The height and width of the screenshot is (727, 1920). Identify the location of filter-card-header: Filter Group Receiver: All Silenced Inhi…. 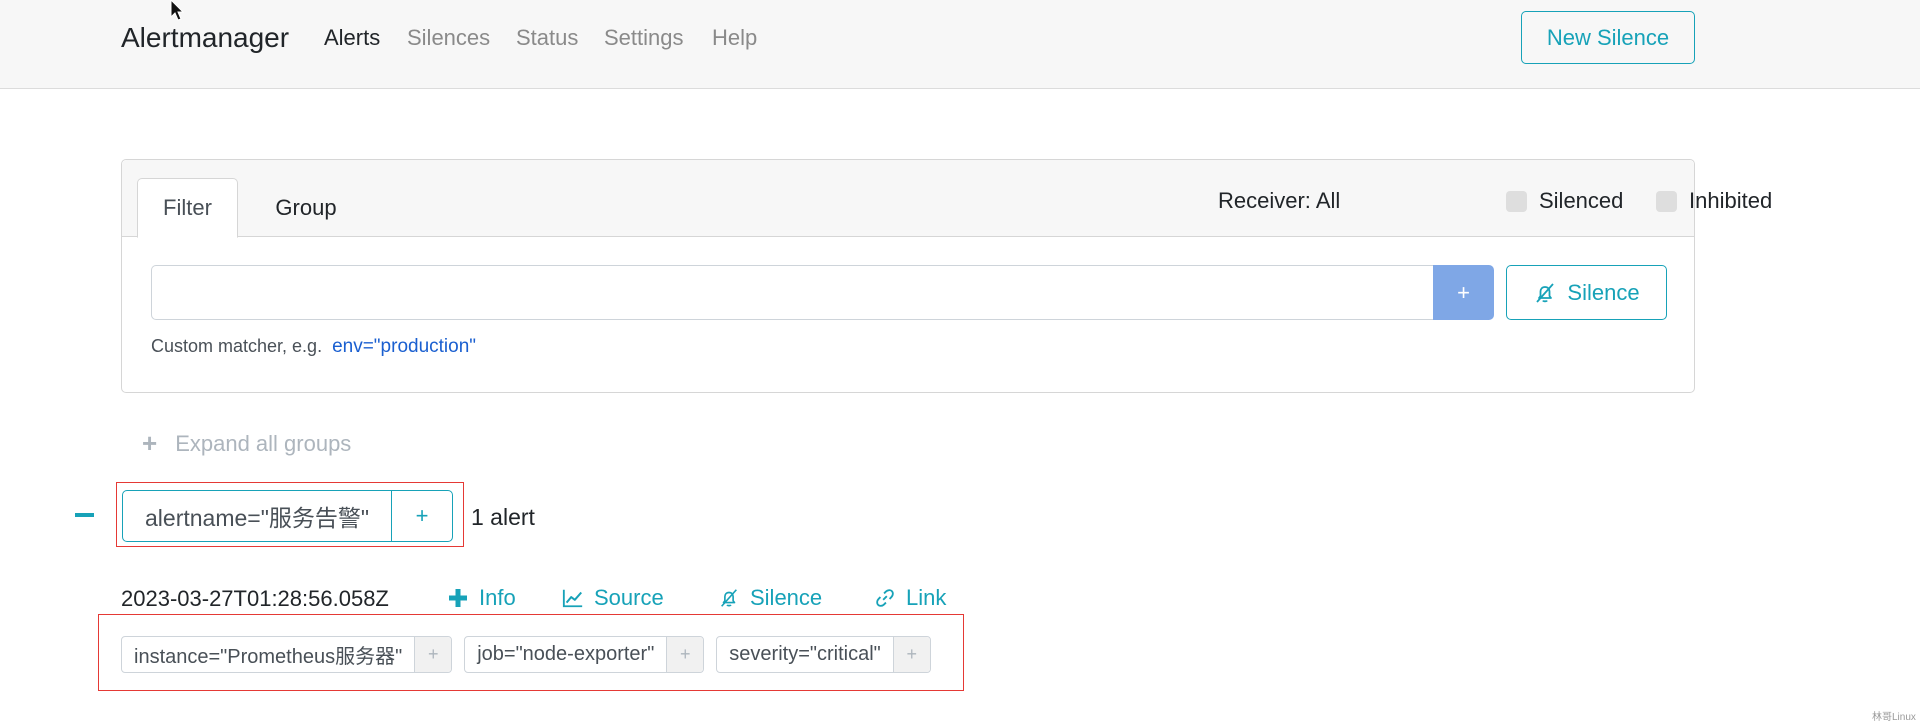
(947, 199).